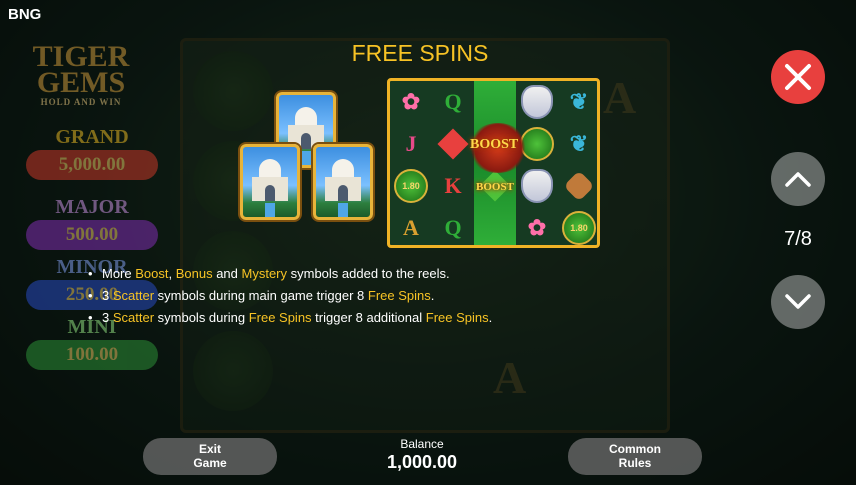 This screenshot has height=485, width=856. I want to click on common-rules-label-line1: Common, so click(635, 449).